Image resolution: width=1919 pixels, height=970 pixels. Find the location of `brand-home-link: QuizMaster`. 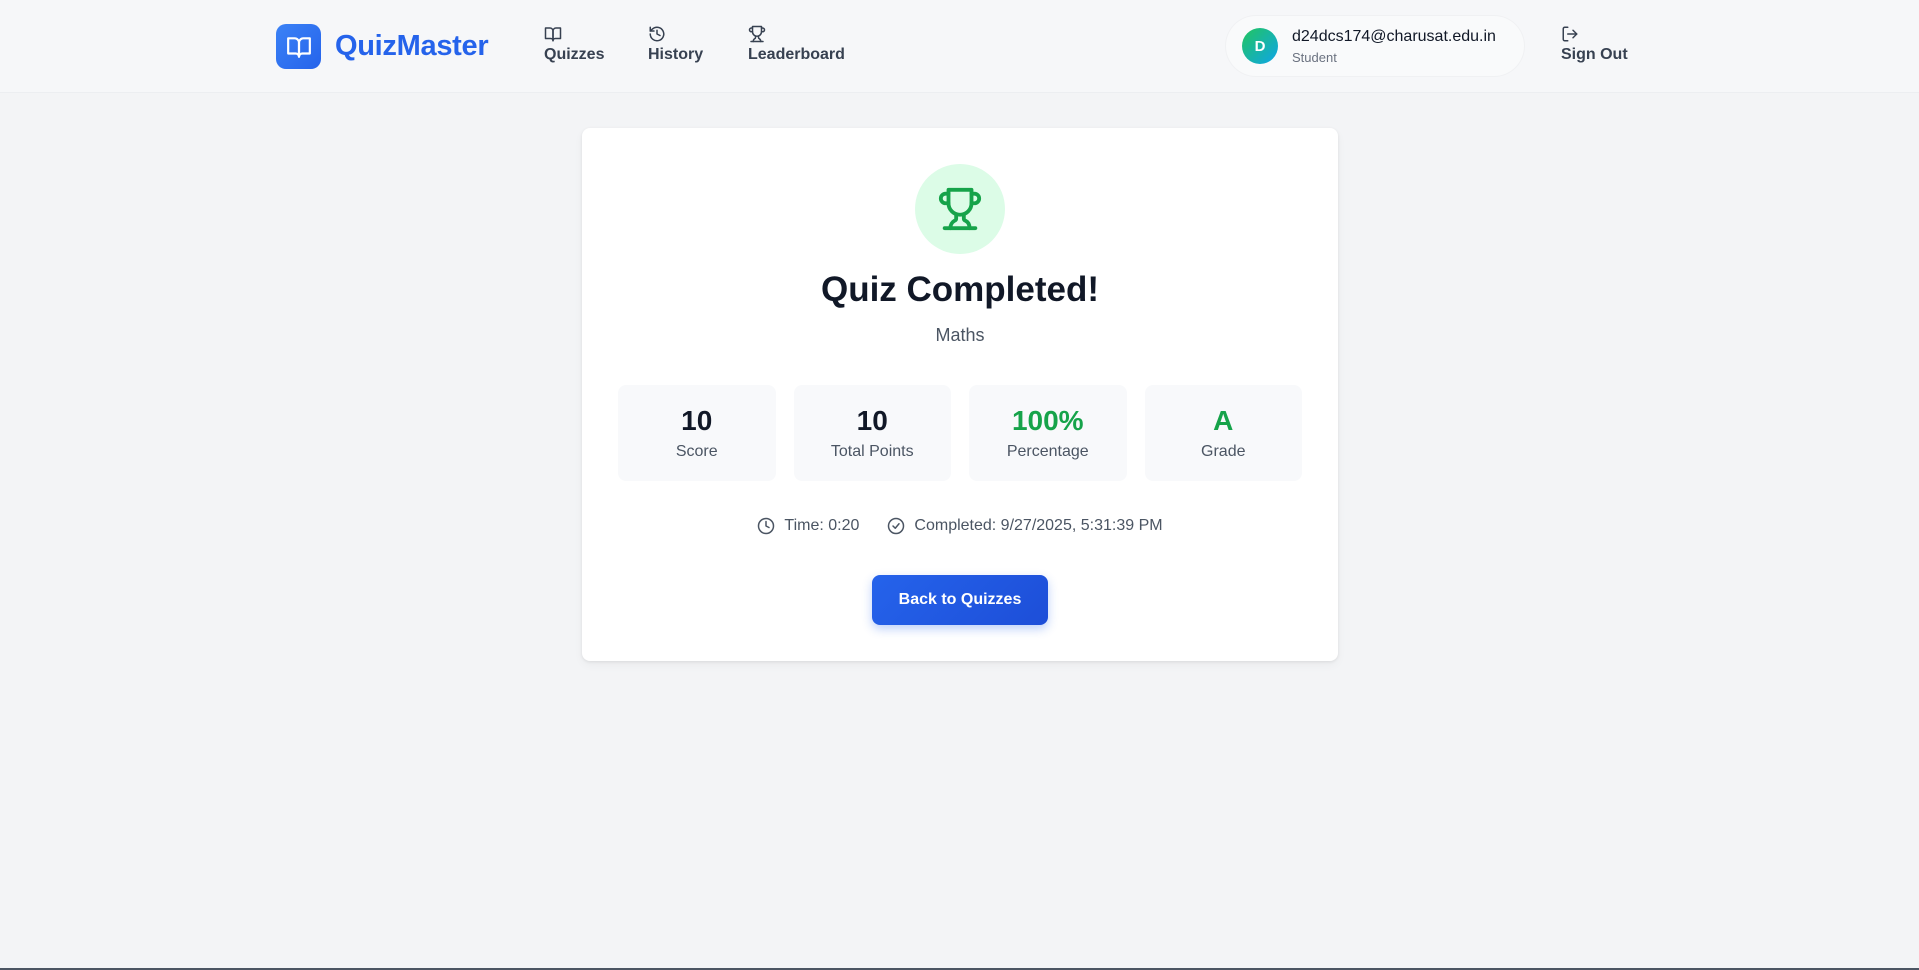

brand-home-link: QuizMaster is located at coordinates (382, 46).